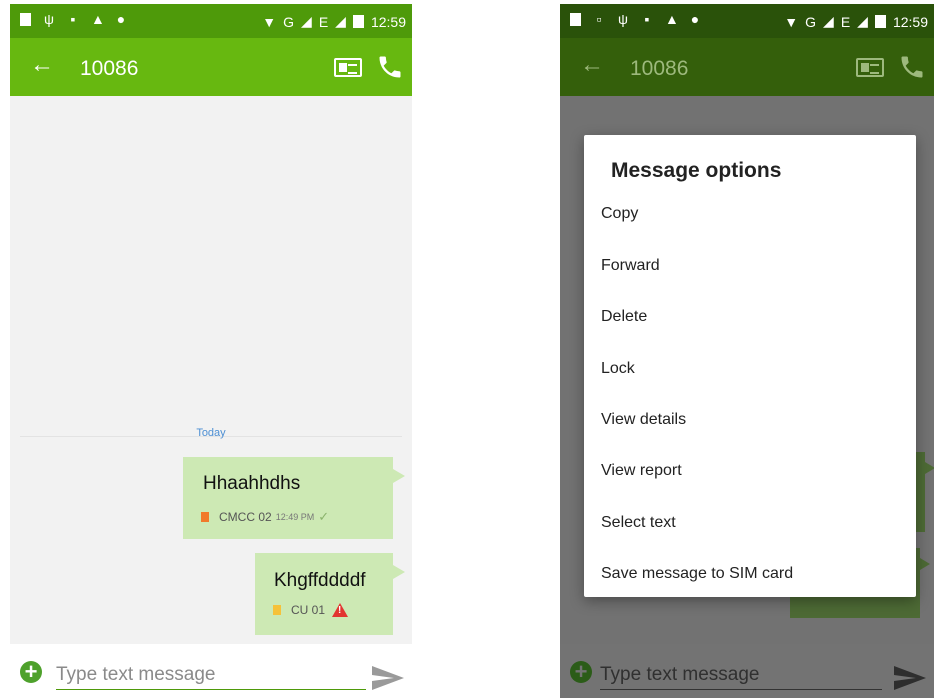 The width and height of the screenshot is (935, 700). Describe the element at coordinates (697, 574) in the screenshot. I see `option-save-to-sim: Save message to SIM card` at that location.